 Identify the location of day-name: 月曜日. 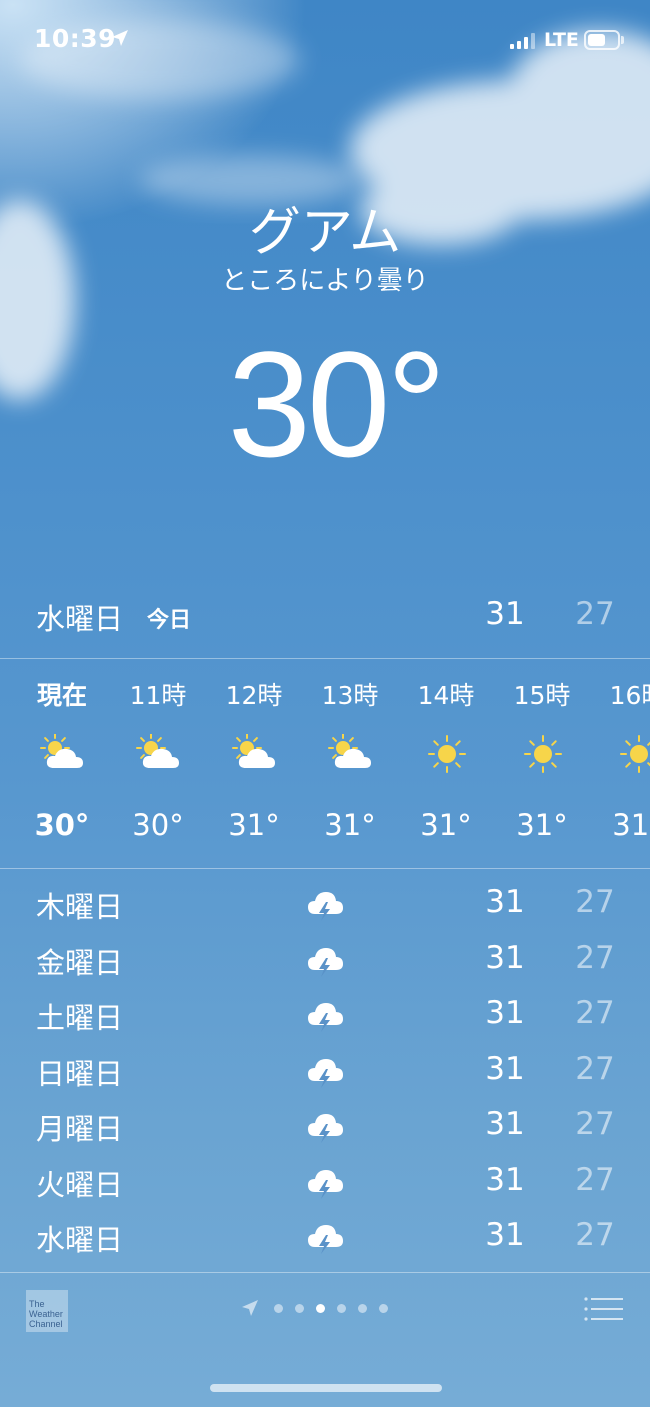
(80, 1129).